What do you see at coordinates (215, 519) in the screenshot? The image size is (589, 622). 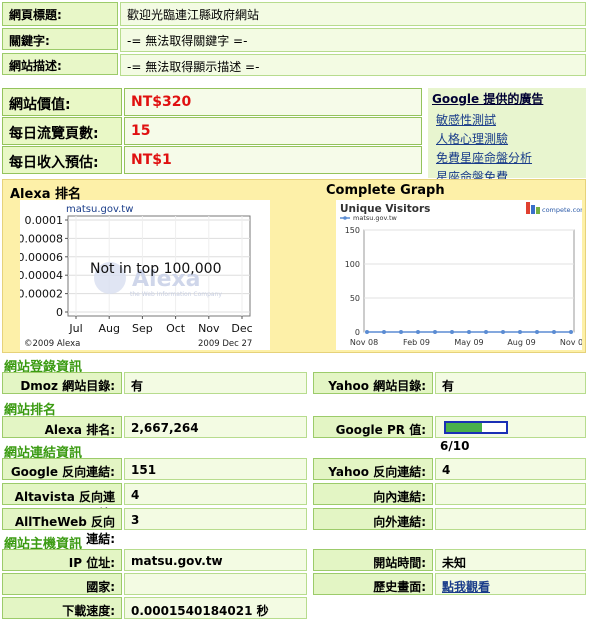 I see `alltheweb-backlinks-value: 3` at bounding box center [215, 519].